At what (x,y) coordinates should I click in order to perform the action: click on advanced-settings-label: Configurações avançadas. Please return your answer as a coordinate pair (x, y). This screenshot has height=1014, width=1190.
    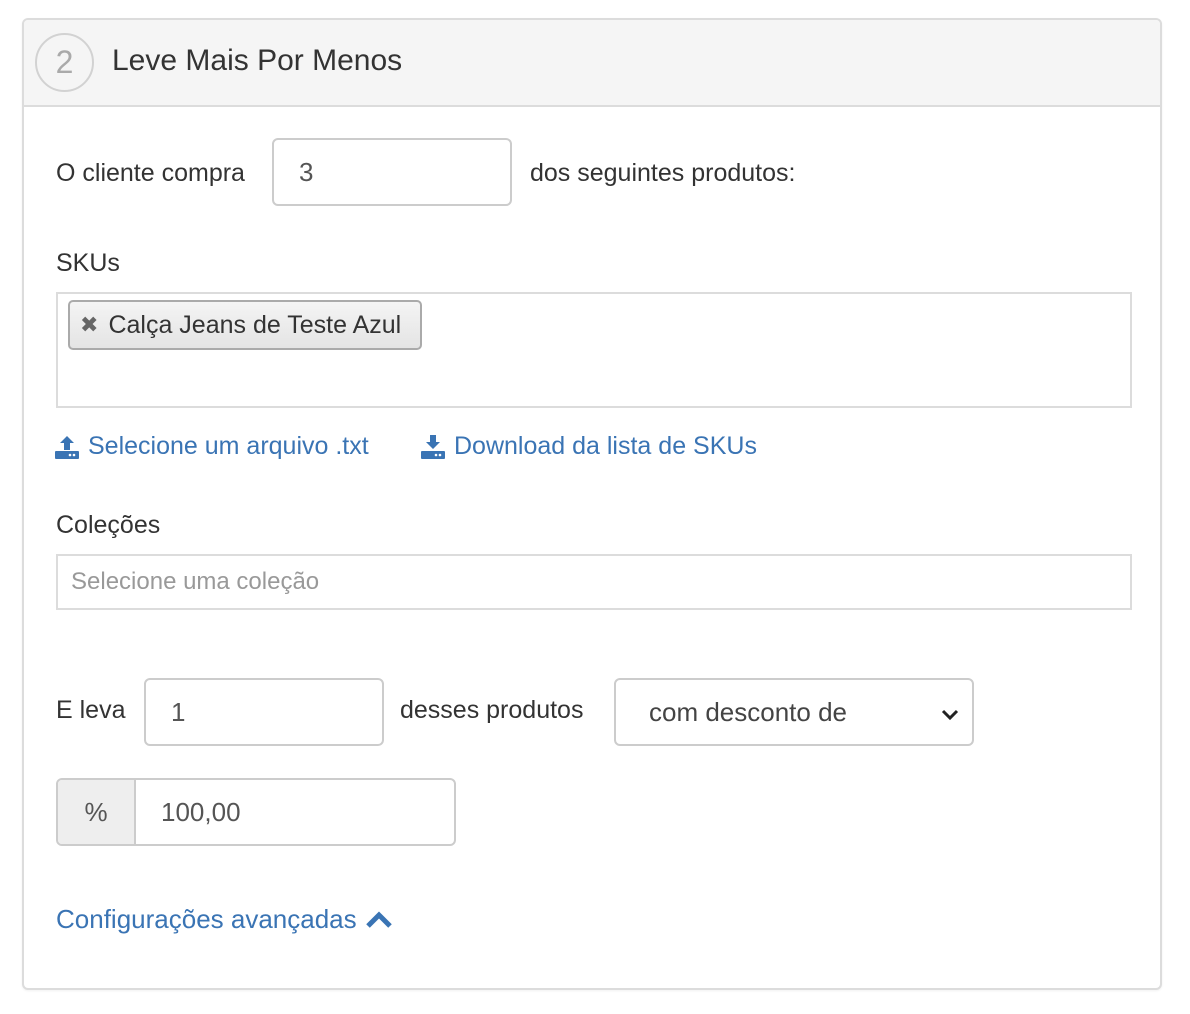
    Looking at the image, I should click on (206, 919).